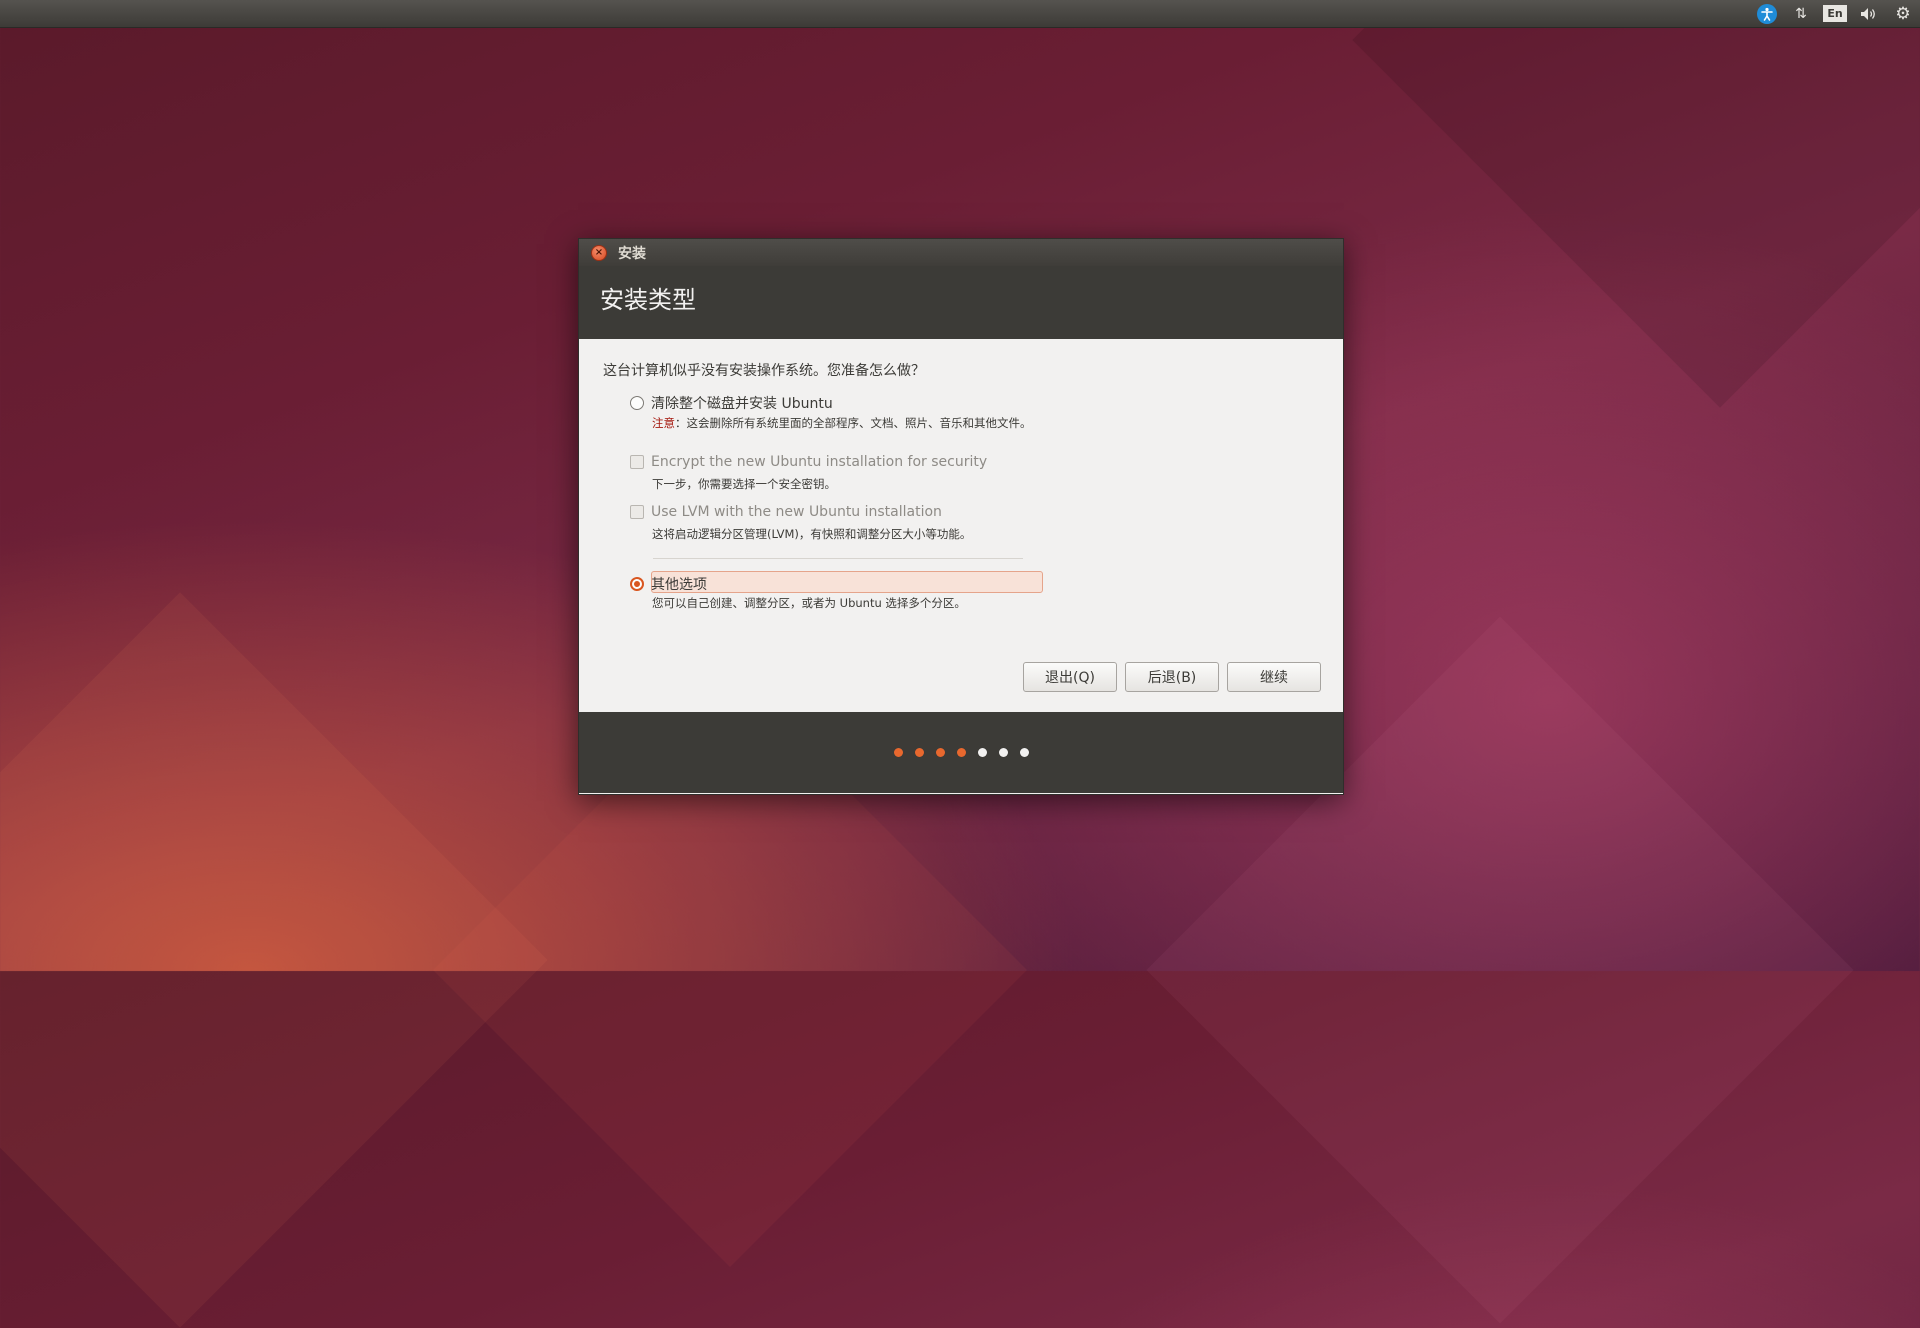  I want to click on settings-gear-icon: ⚙, so click(1903, 13).